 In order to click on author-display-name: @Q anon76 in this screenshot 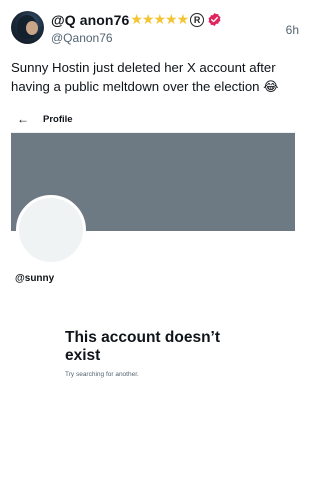, I will do `click(90, 20)`.